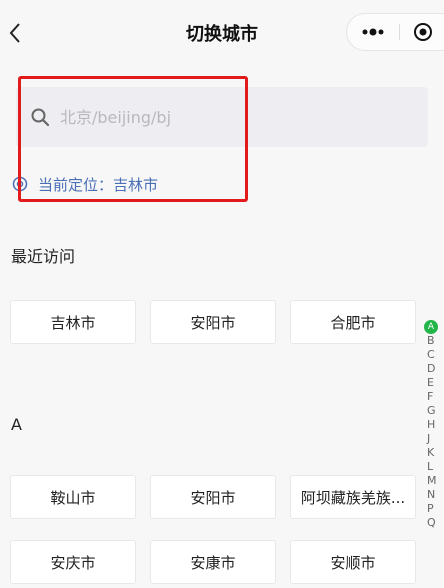 The image size is (444, 588). I want to click on more-dots-icon, so click(373, 32).